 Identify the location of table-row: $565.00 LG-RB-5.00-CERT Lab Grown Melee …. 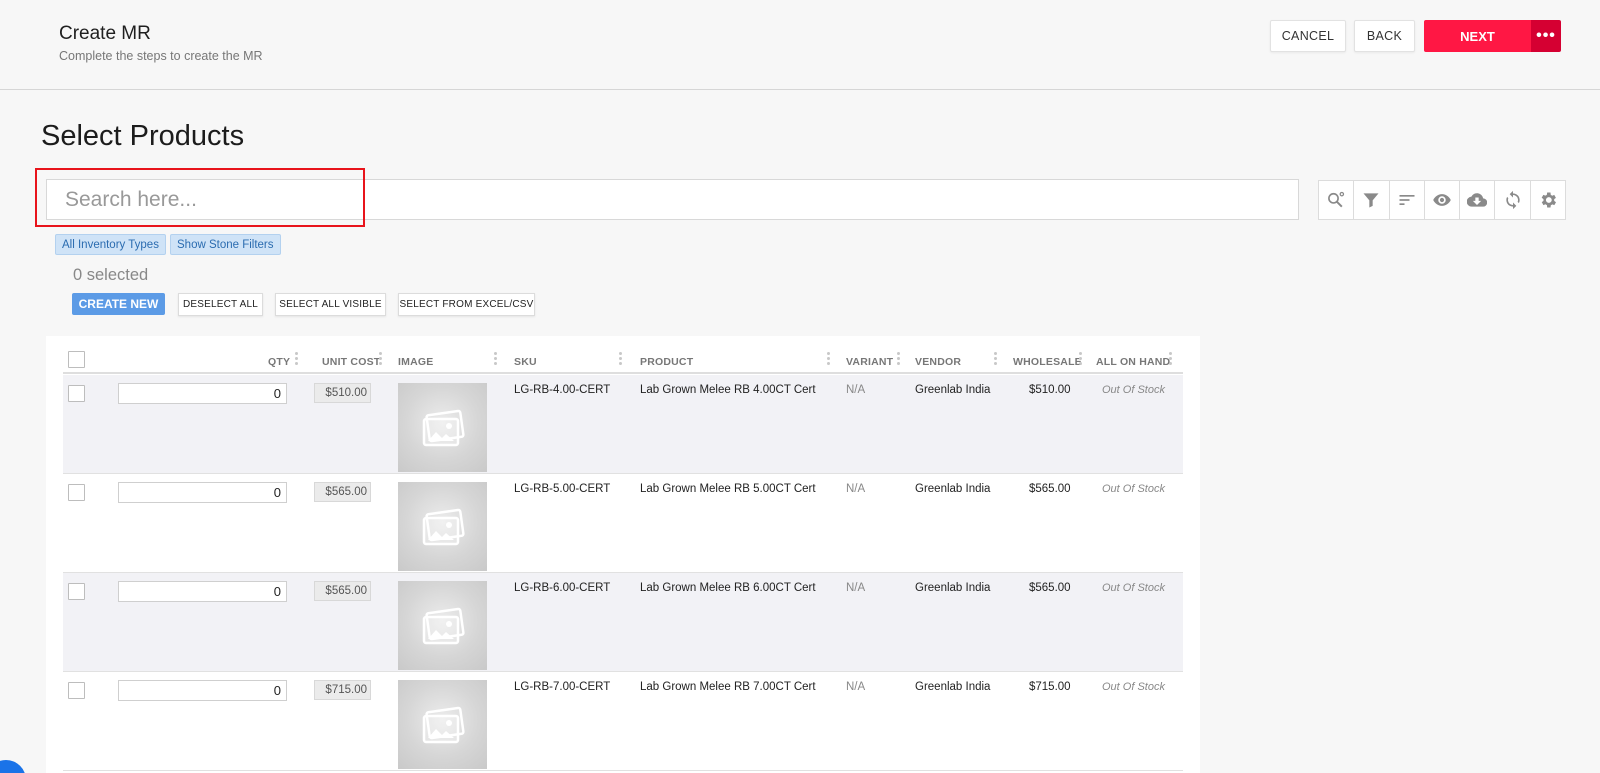
(623, 523).